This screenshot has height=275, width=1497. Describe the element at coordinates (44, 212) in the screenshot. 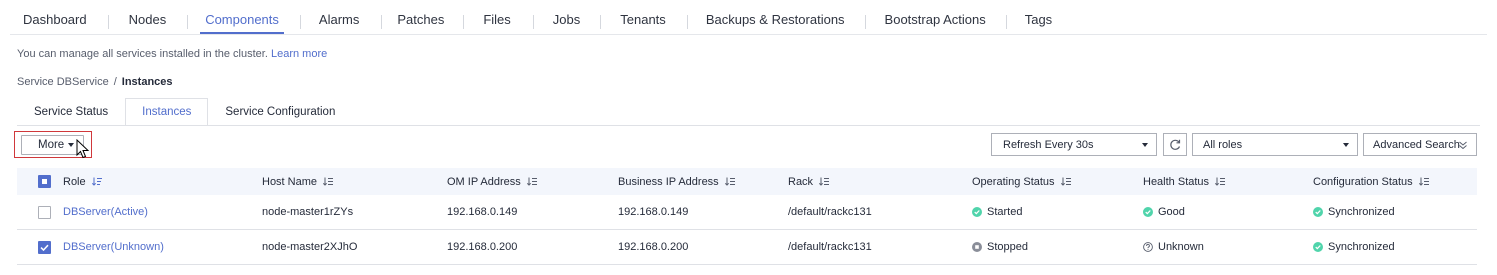

I see `row-checkbox` at that location.